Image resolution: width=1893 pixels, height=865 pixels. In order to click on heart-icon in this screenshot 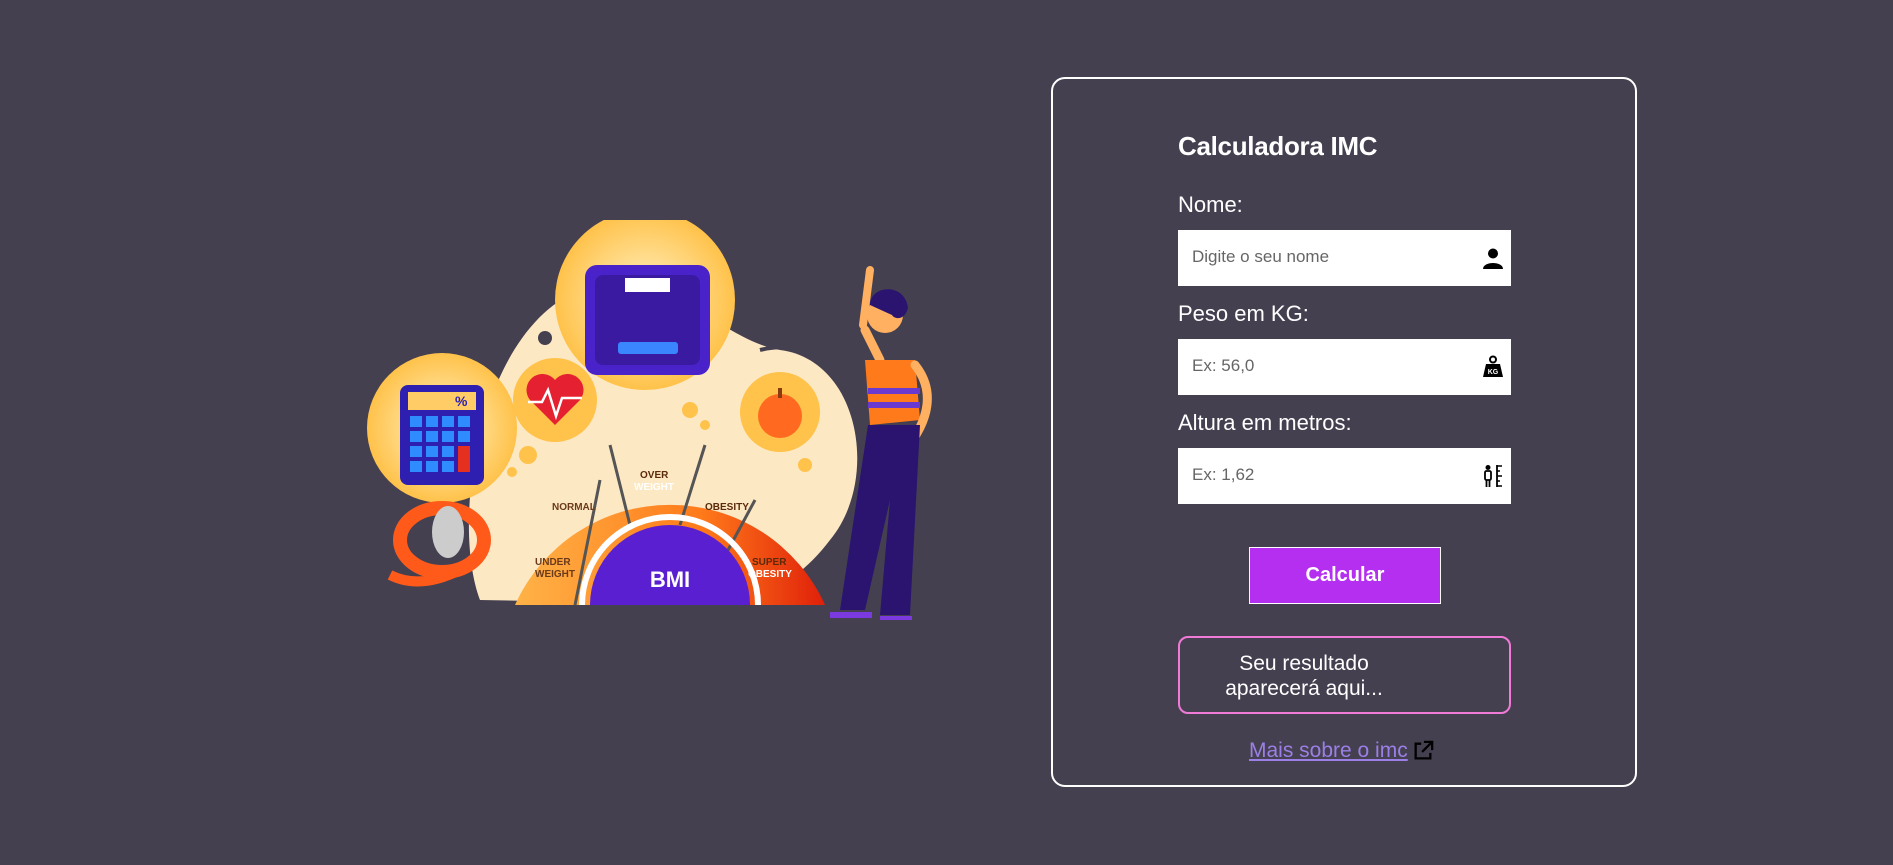, I will do `click(555, 400)`.